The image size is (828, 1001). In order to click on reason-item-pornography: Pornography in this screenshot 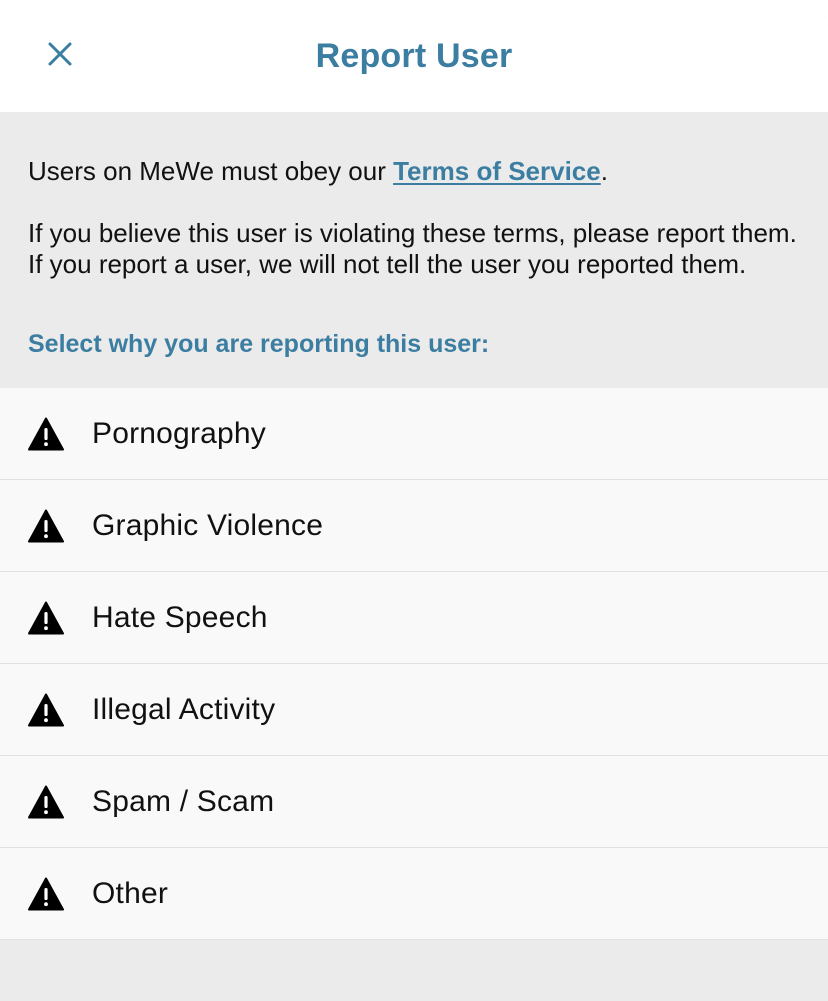, I will do `click(414, 434)`.